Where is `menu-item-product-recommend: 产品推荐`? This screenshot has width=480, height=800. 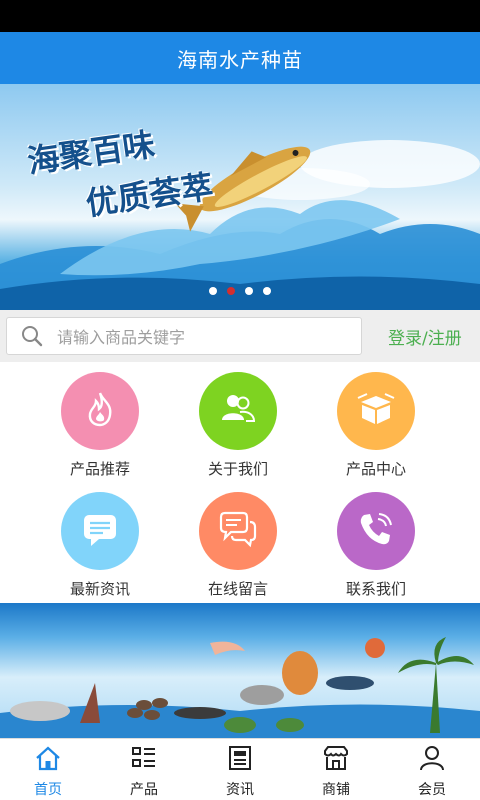
menu-item-product-recommend: 产品推荐 is located at coordinates (100, 422).